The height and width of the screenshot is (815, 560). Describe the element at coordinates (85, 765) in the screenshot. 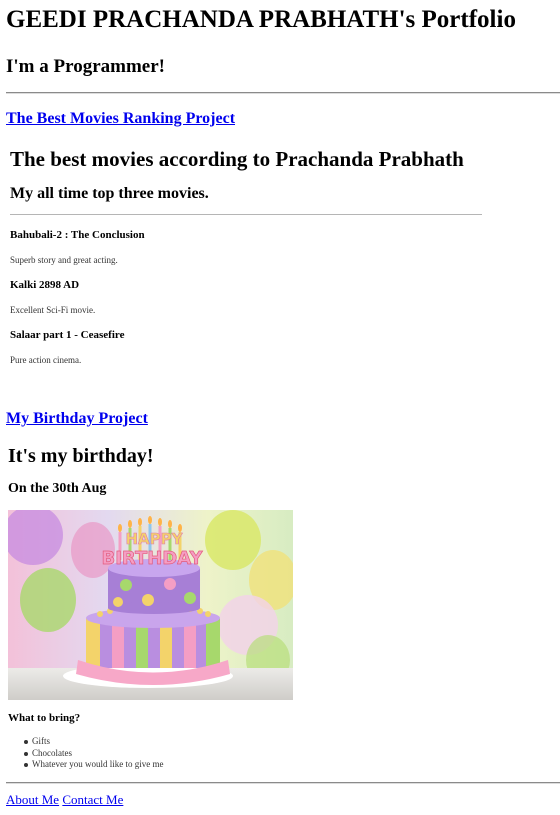

I see `bring-item: Whatever you would like to give me` at that location.